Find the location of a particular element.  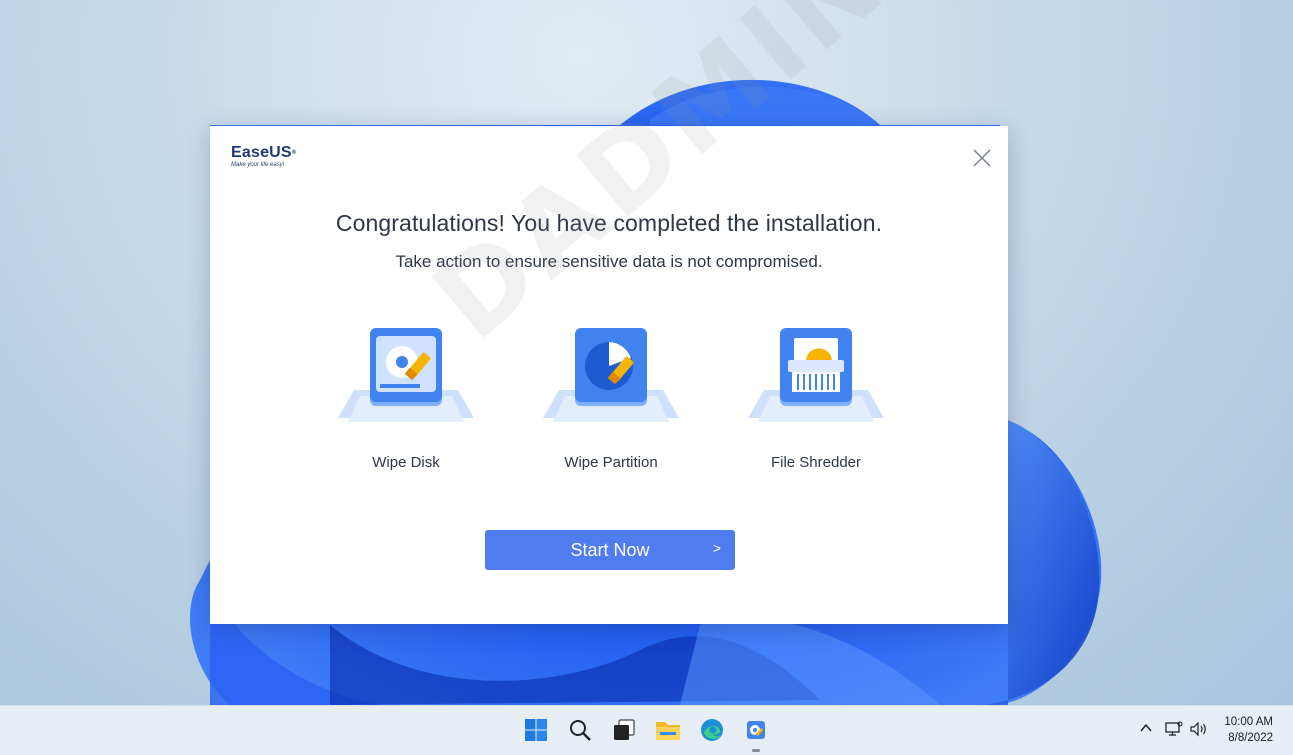

file-explorer-button is located at coordinates (668, 730).